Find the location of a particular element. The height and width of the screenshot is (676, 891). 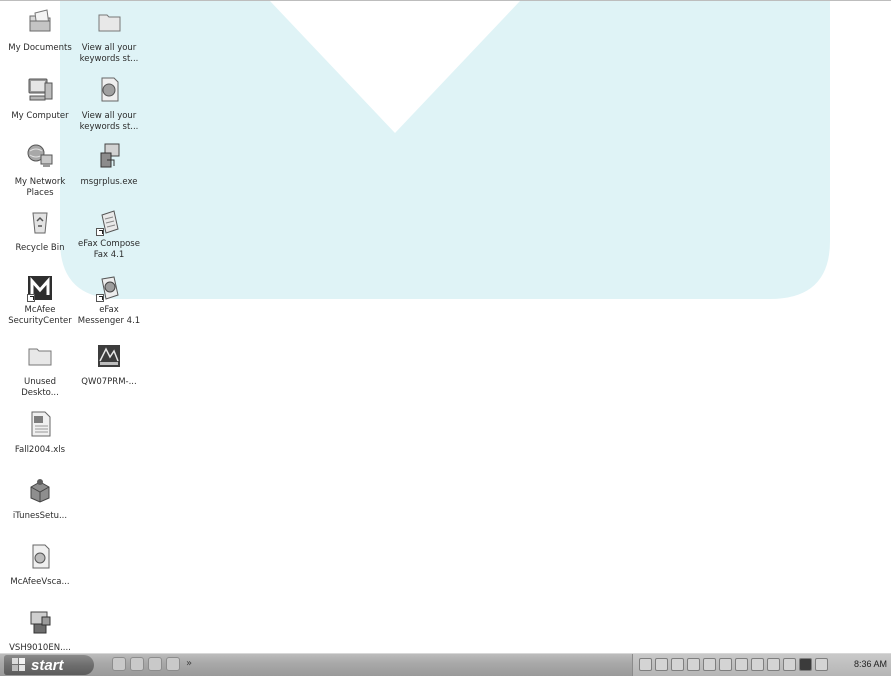

desktop-icon-msgrplus: msgrplus.exe is located at coordinates (109, 164).